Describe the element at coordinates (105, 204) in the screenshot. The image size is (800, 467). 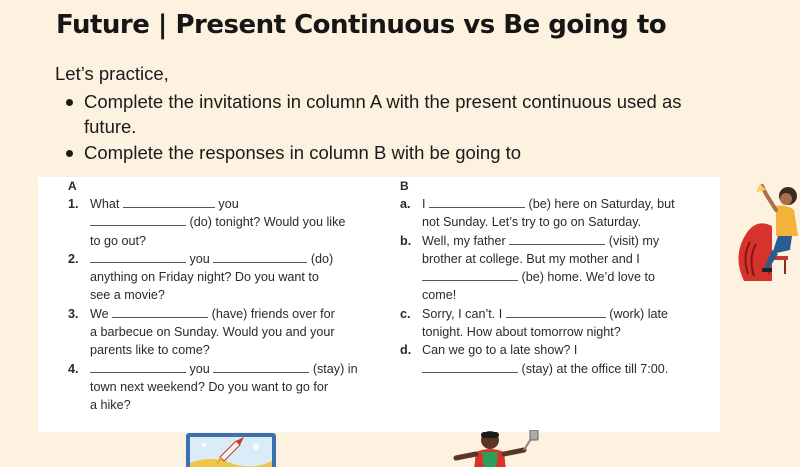
I see `item-text: What` at that location.